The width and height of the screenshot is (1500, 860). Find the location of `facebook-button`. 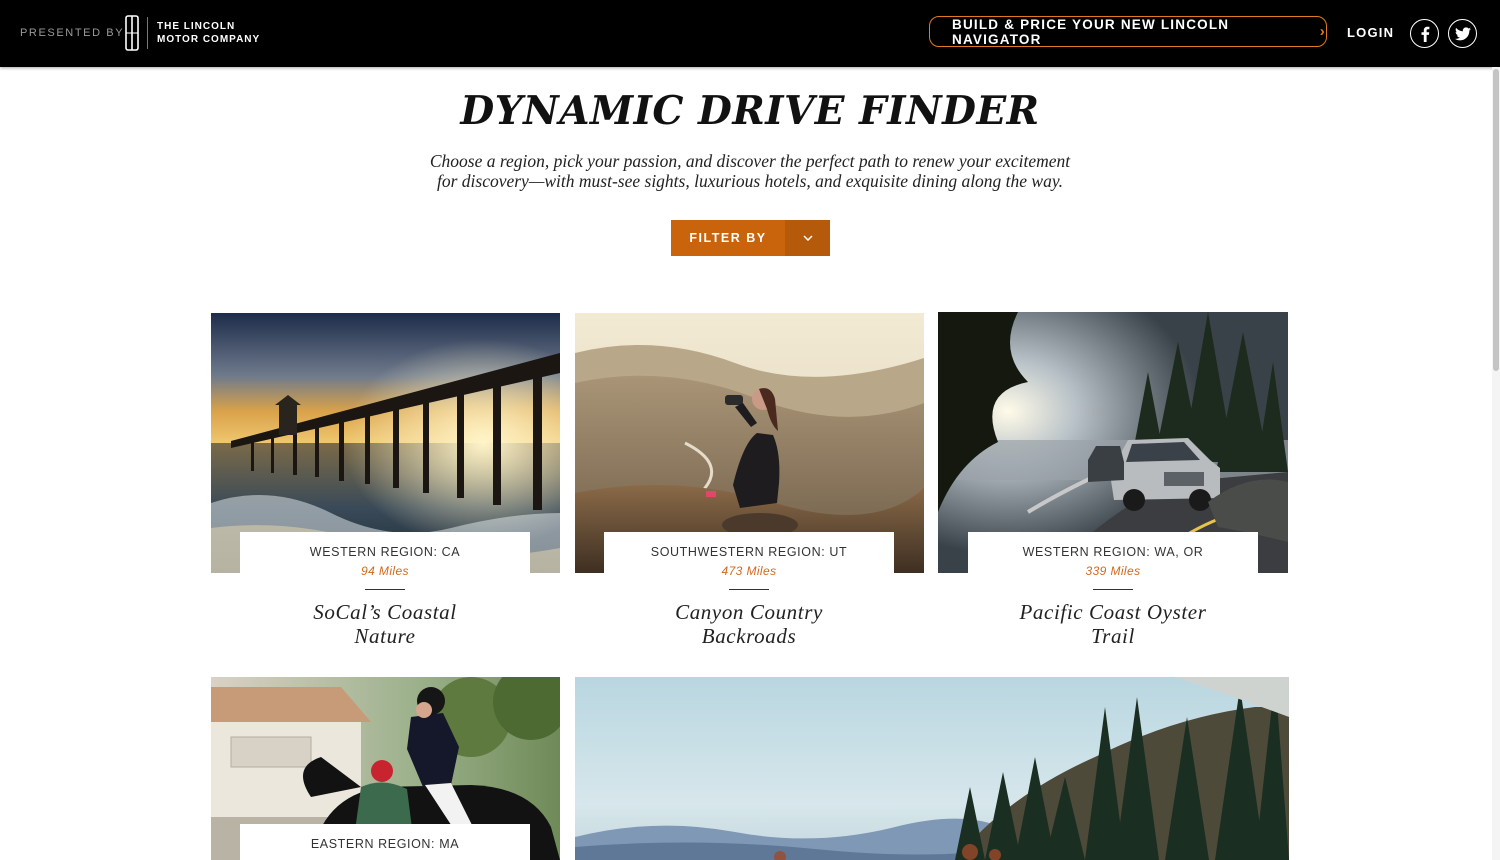

facebook-button is located at coordinates (1424, 33).